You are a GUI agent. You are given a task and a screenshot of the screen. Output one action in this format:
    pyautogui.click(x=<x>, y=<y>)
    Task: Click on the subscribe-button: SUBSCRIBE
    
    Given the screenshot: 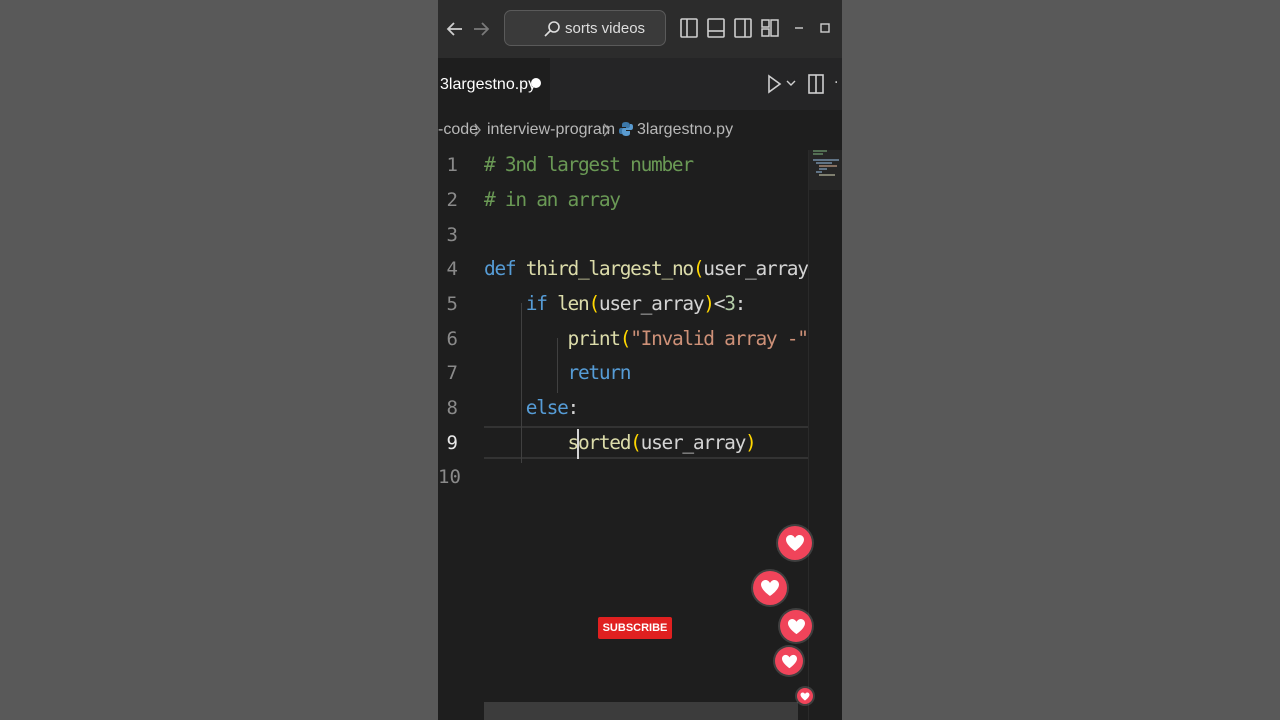 What is the action you would take?
    pyautogui.click(x=635, y=628)
    